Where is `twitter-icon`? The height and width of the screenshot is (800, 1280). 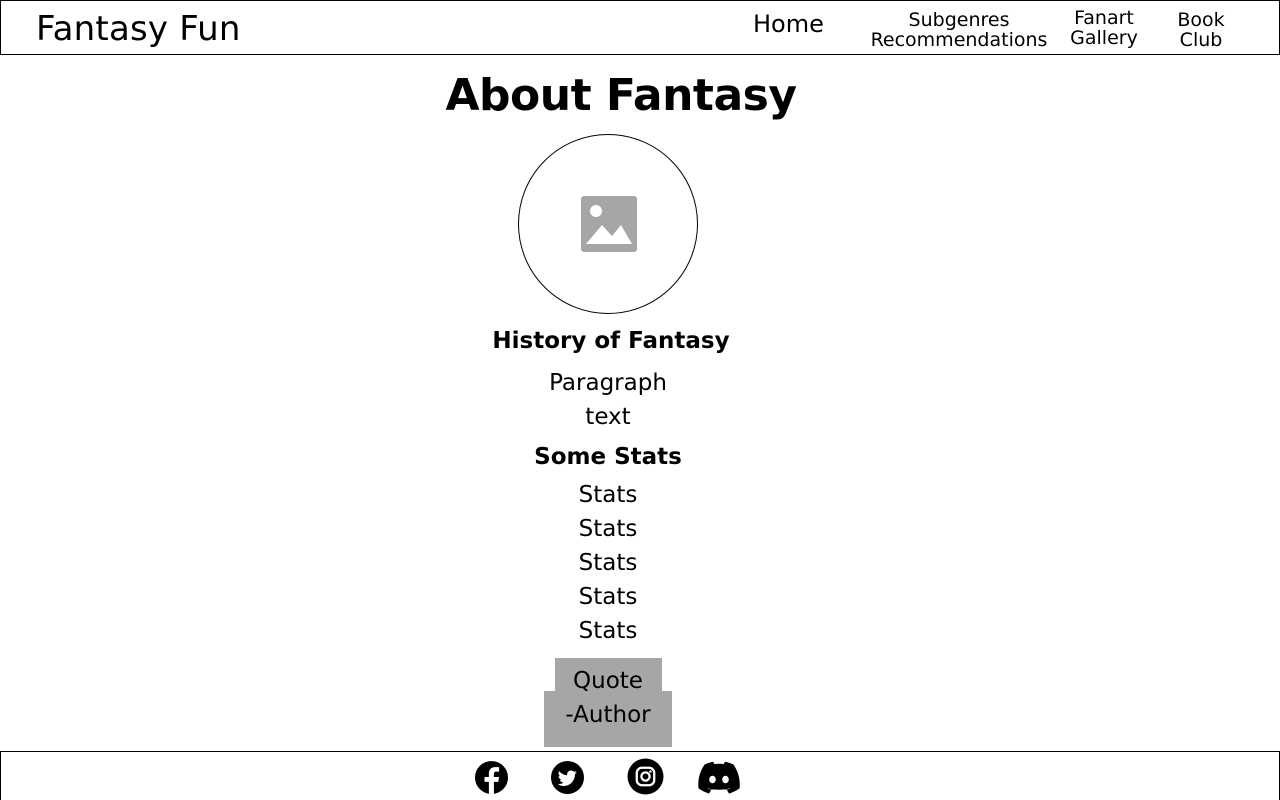 twitter-icon is located at coordinates (567, 777).